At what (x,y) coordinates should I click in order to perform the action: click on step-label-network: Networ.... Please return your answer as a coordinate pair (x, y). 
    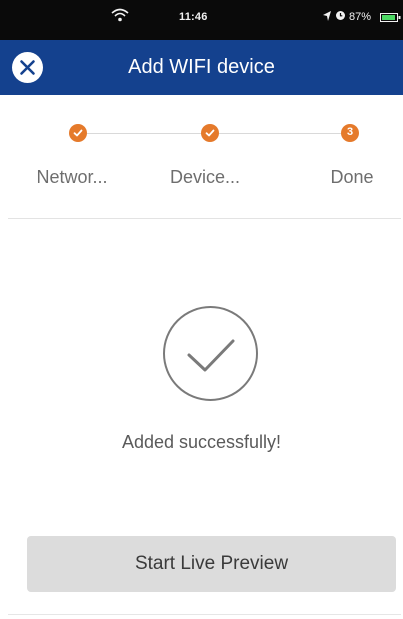
    Looking at the image, I should click on (72, 177).